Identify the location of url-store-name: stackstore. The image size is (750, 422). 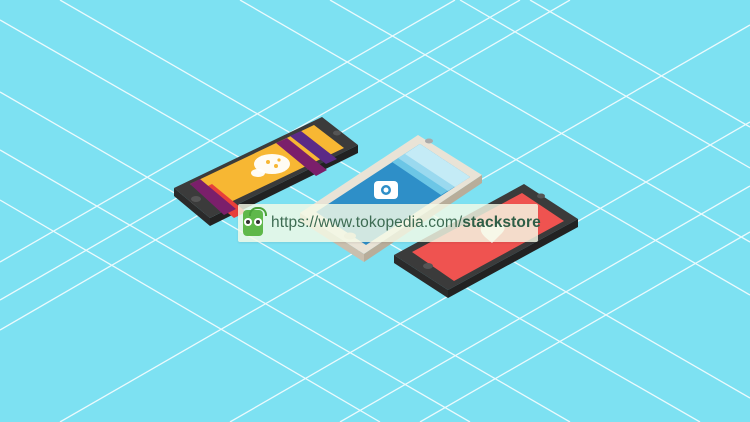
(501, 222).